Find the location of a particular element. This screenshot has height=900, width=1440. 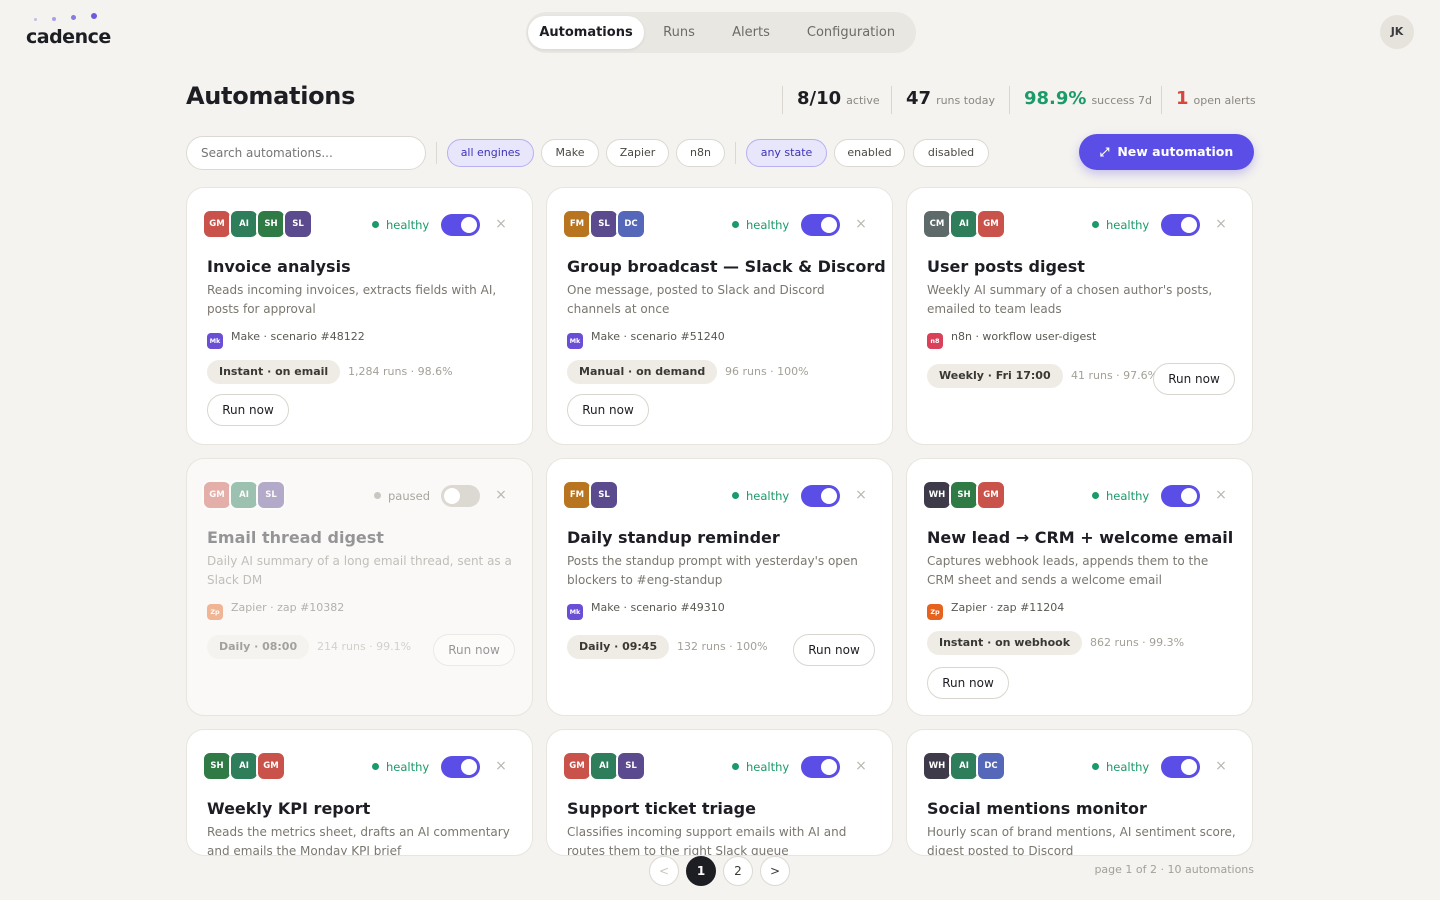

engine-source: n8 n8n · workflow user-digest is located at coordinates (1011, 339).